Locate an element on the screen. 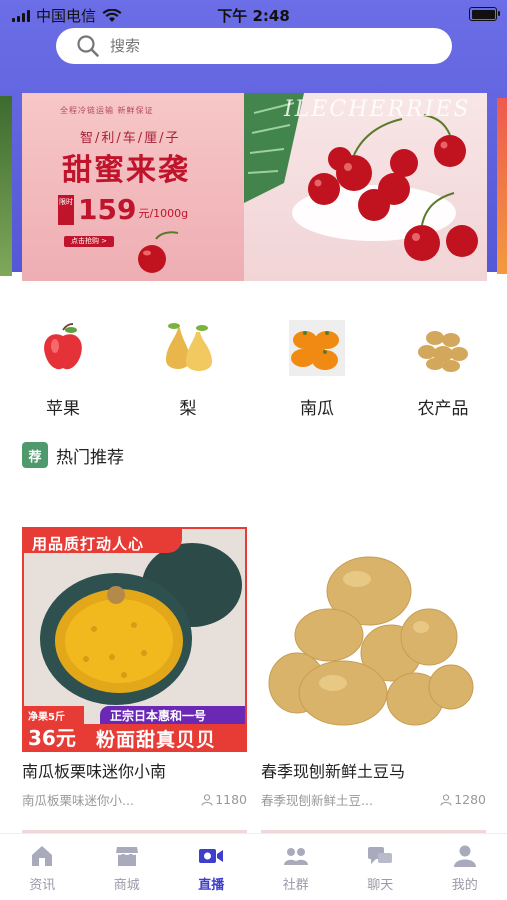 The image size is (507, 900). tab-chat: 聊天 is located at coordinates (380, 868).